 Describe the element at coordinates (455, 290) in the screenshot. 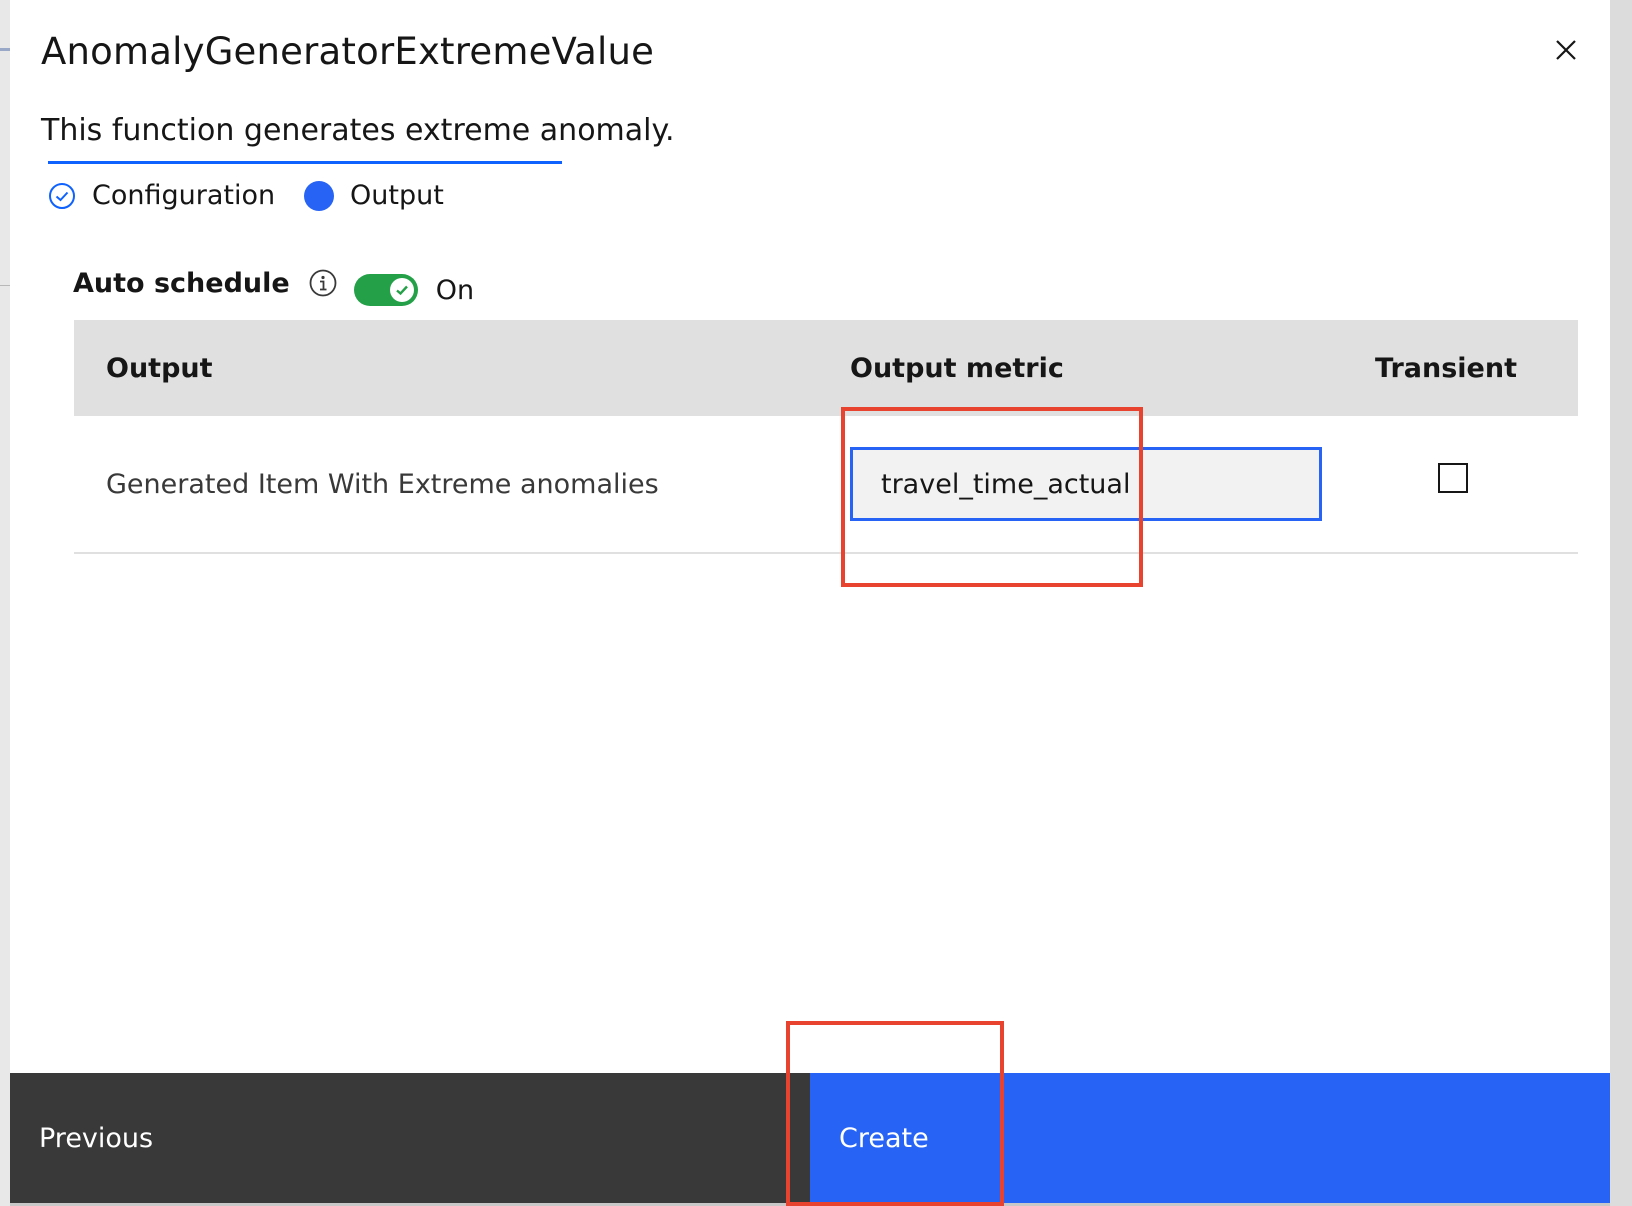

I see `toggle-state-label: On` at that location.